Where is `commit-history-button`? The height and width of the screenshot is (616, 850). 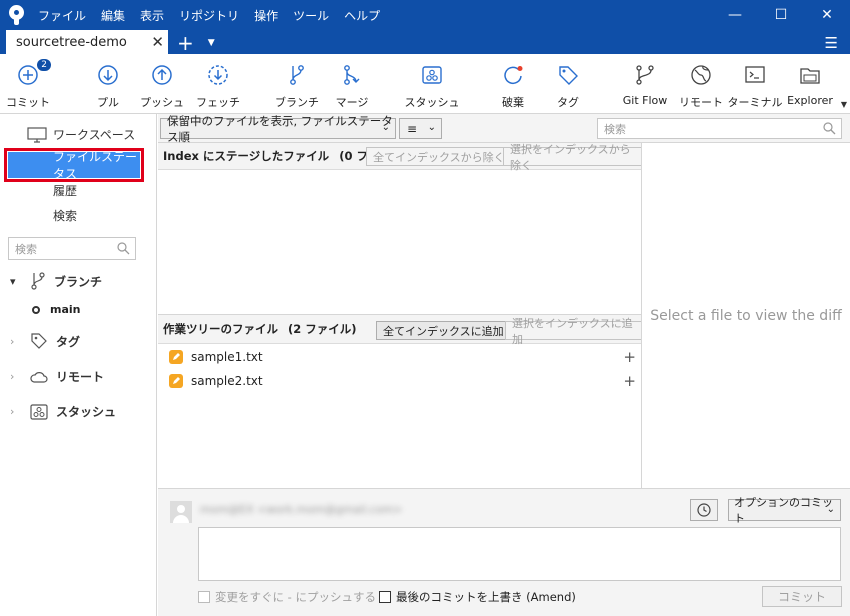 commit-history-button is located at coordinates (704, 510).